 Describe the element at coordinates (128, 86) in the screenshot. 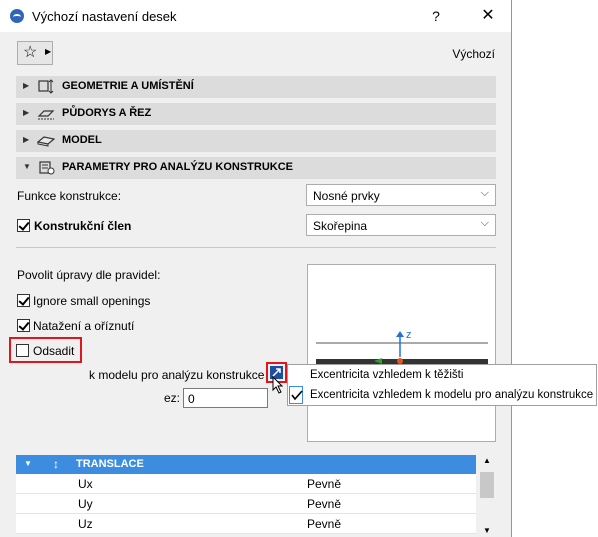

I see `section-label: GEOMETRIE A UMÍSTĚNÍ` at that location.